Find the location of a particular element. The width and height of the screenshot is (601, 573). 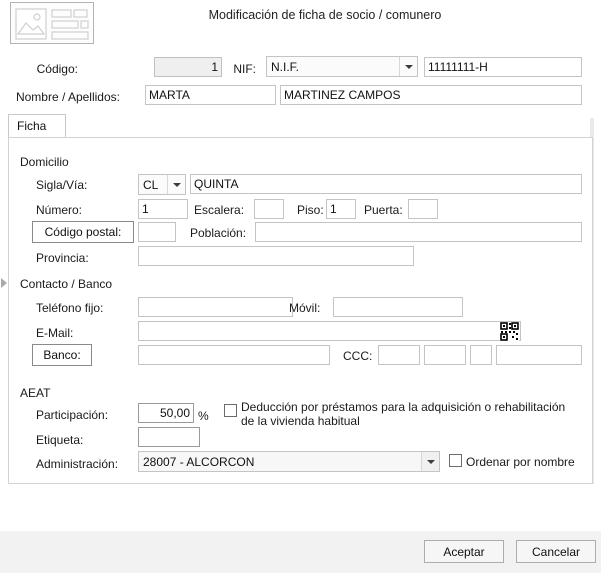

qr-code-icon is located at coordinates (509, 331).